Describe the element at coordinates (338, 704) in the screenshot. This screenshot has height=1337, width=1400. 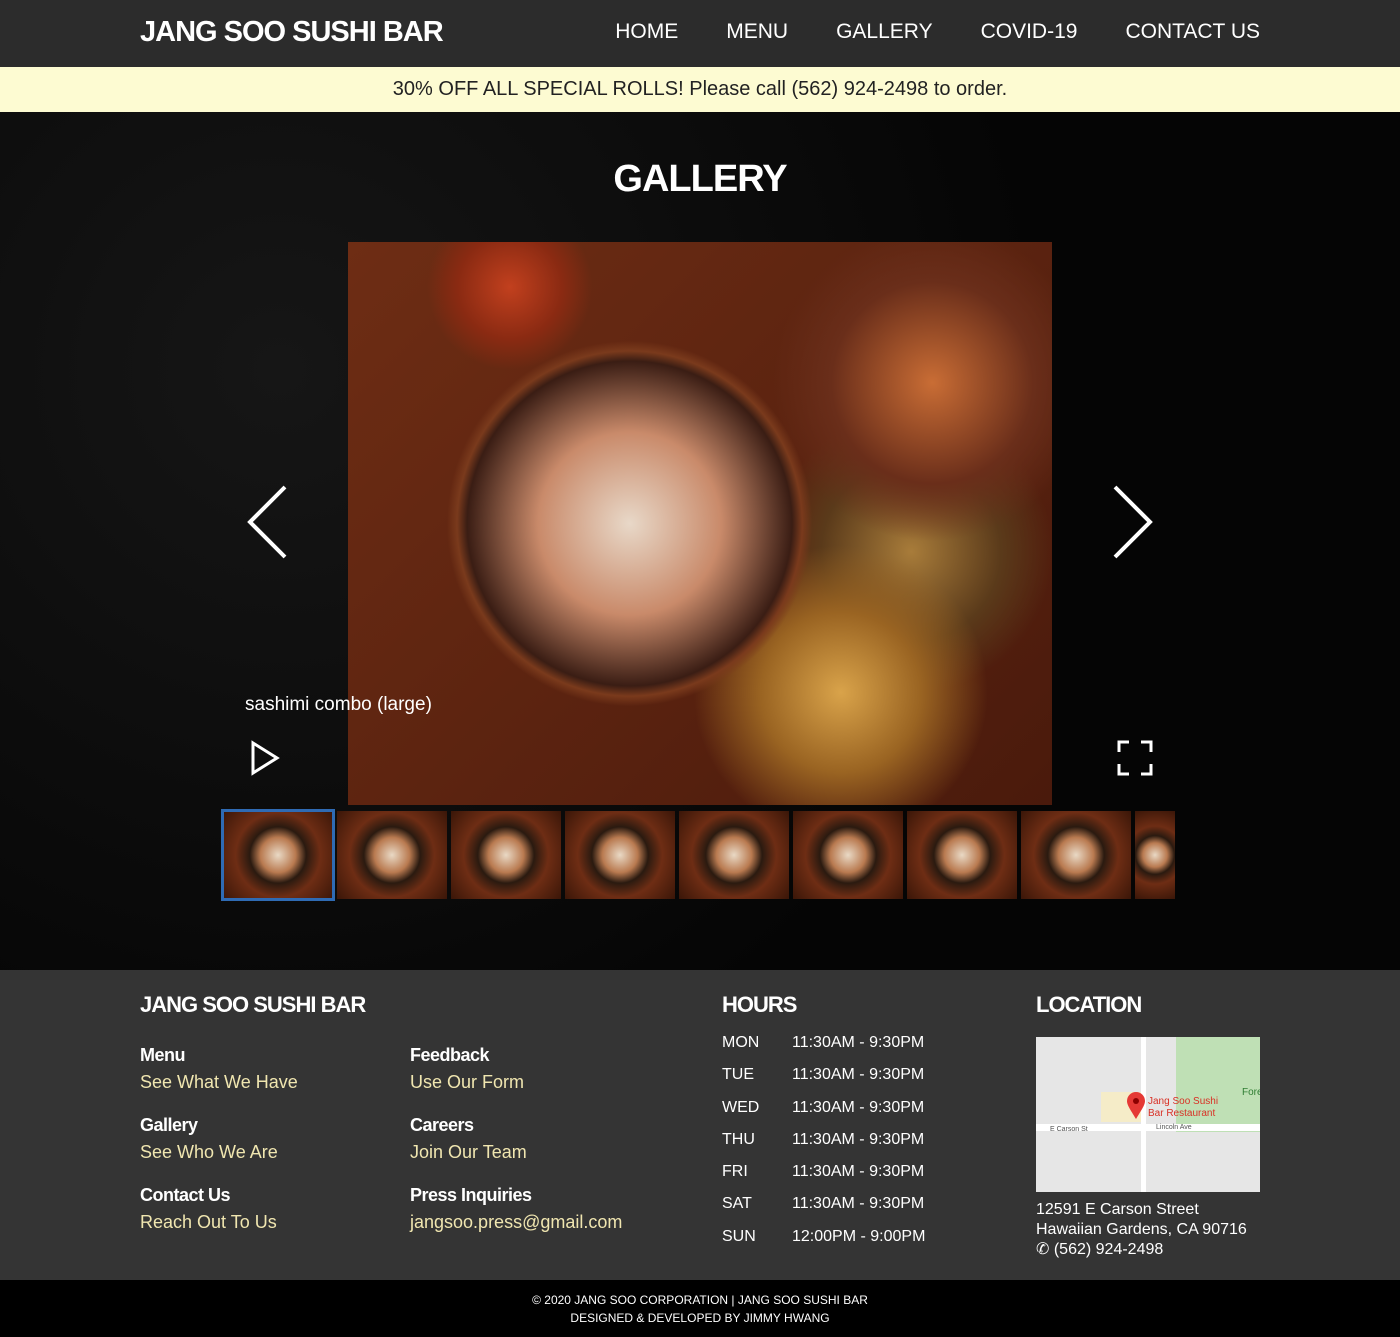
I see `image-caption: sashimi combo (large)` at that location.